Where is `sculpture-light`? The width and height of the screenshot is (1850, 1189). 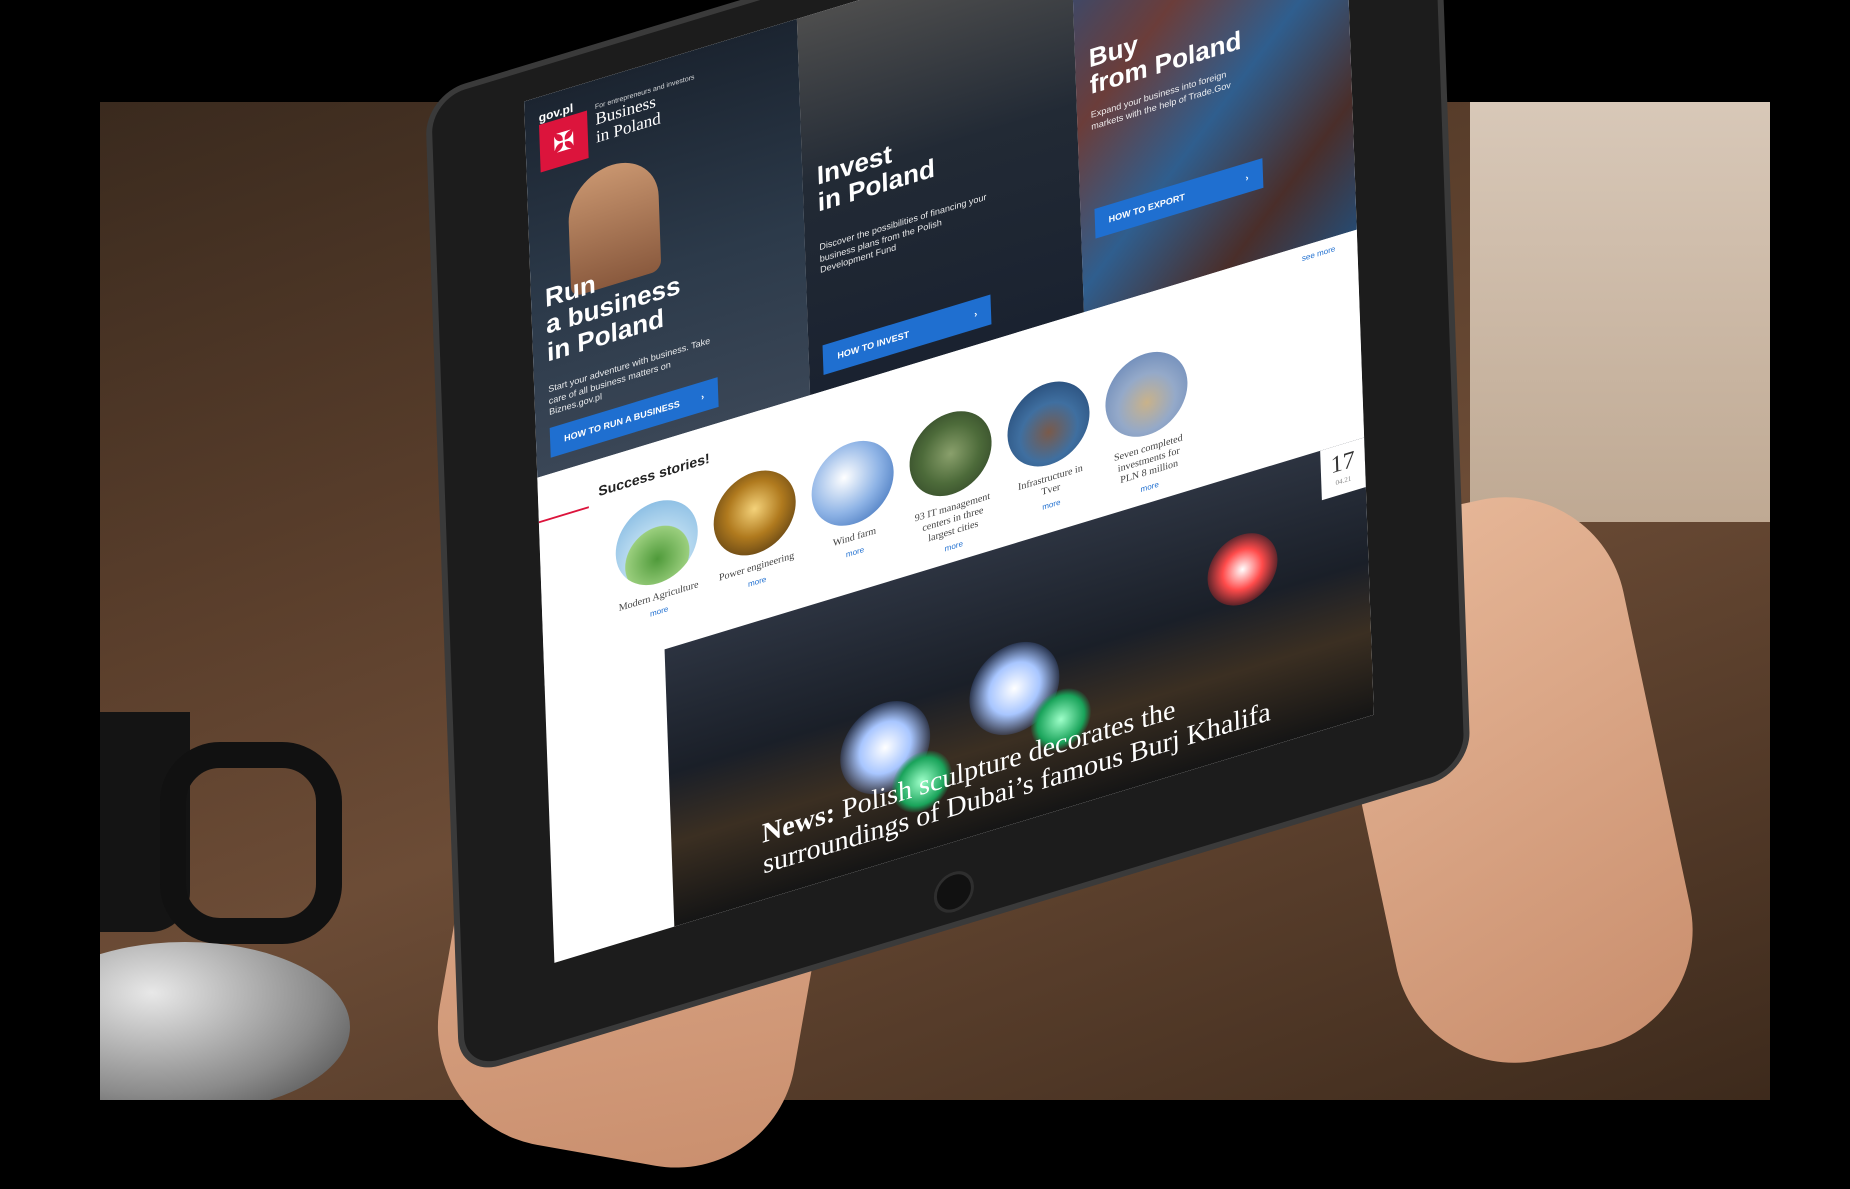 sculpture-light is located at coordinates (1242, 569).